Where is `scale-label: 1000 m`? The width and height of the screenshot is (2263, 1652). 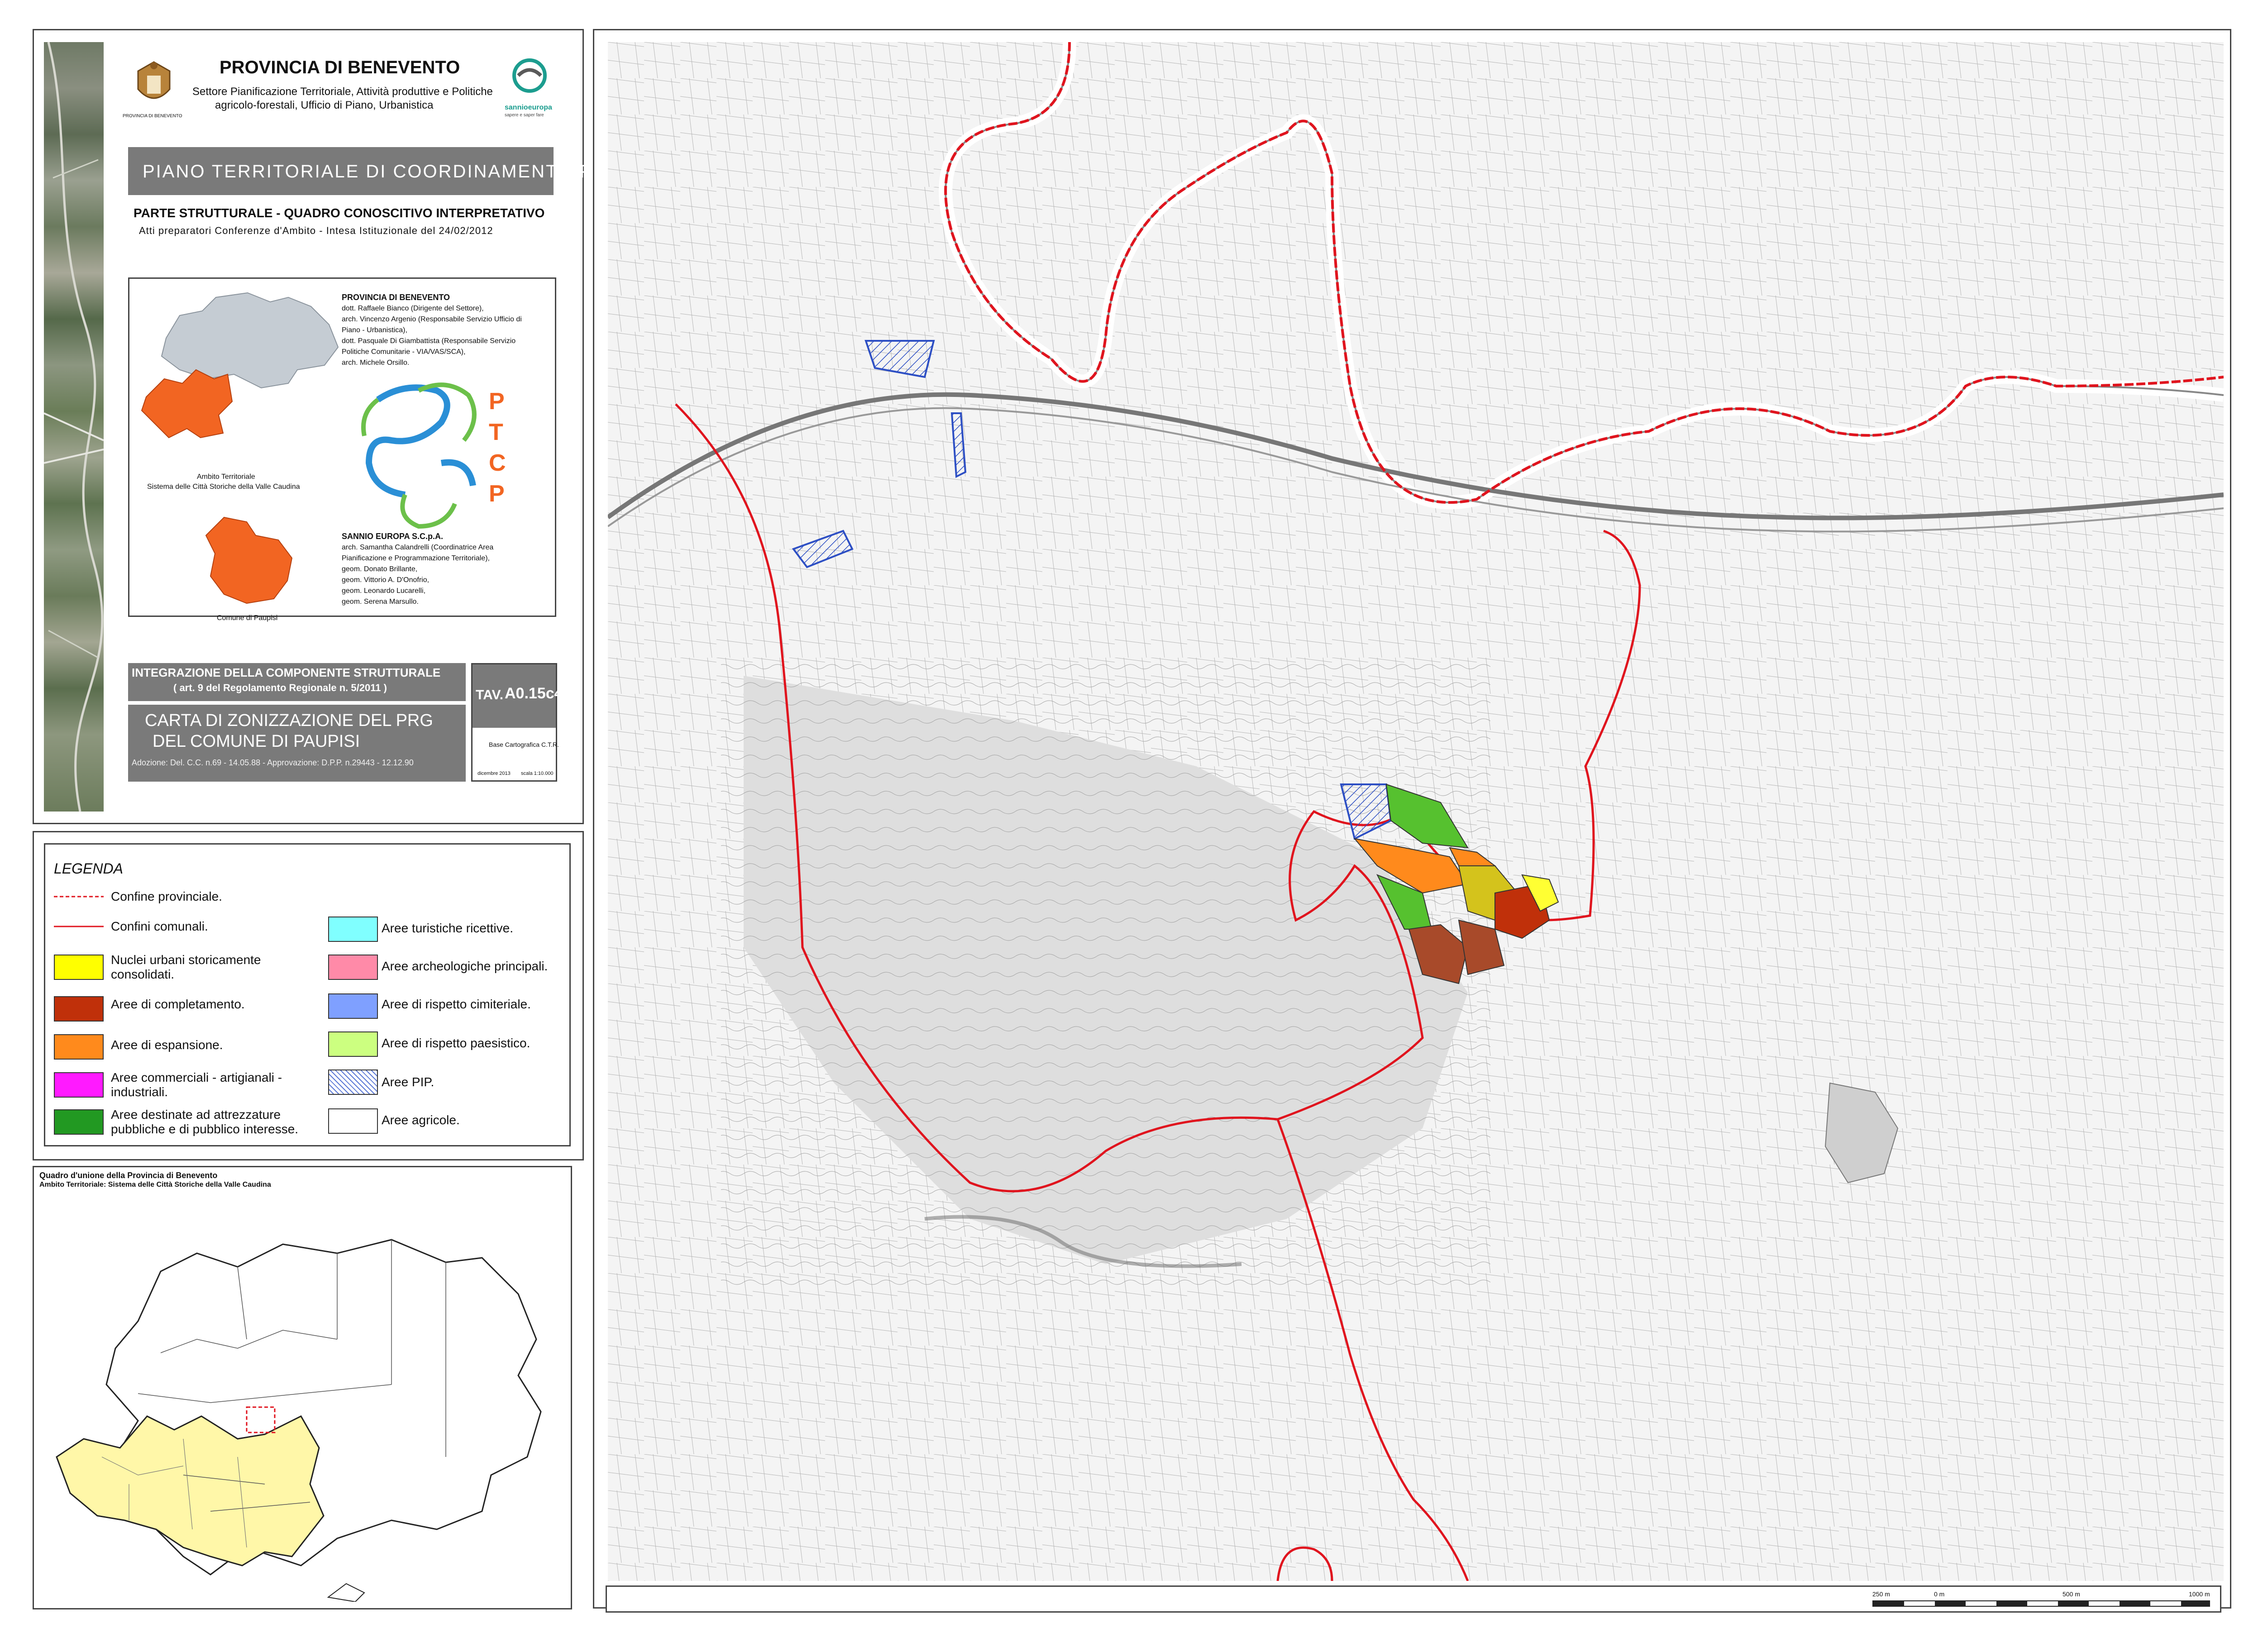
scale-label: 1000 m is located at coordinates (2199, 1594).